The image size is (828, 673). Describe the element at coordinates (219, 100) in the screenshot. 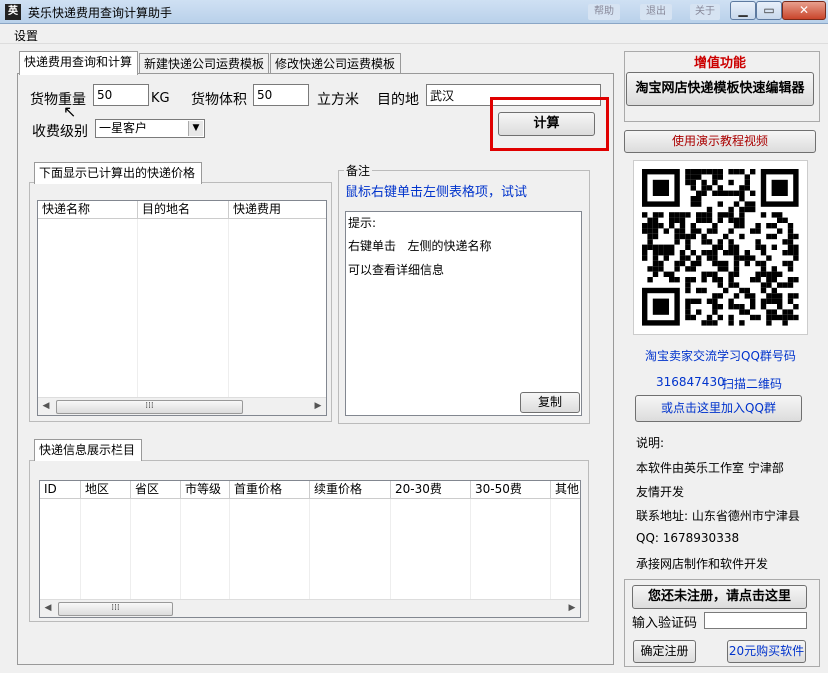

I see `volume-label: 货物体积` at that location.